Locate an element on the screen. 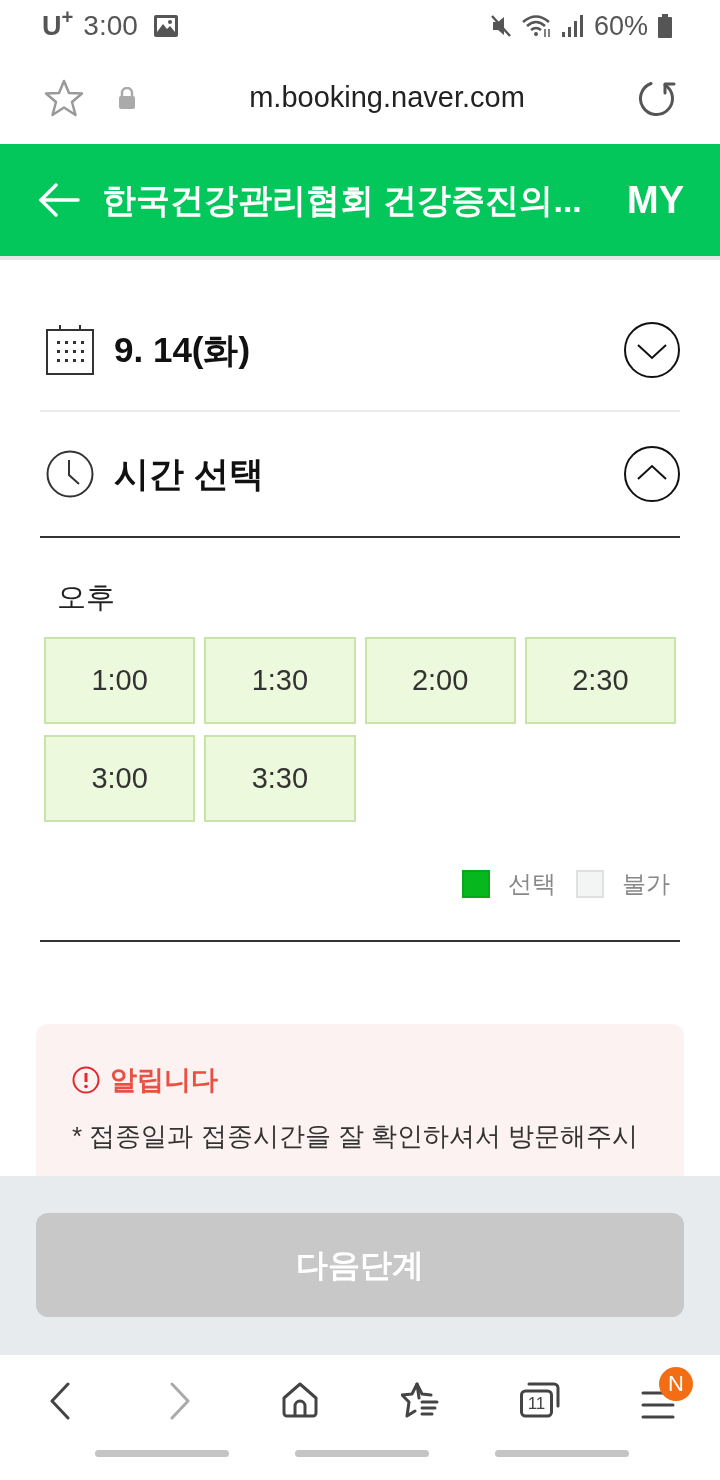  chevron-down-icon is located at coordinates (652, 350).